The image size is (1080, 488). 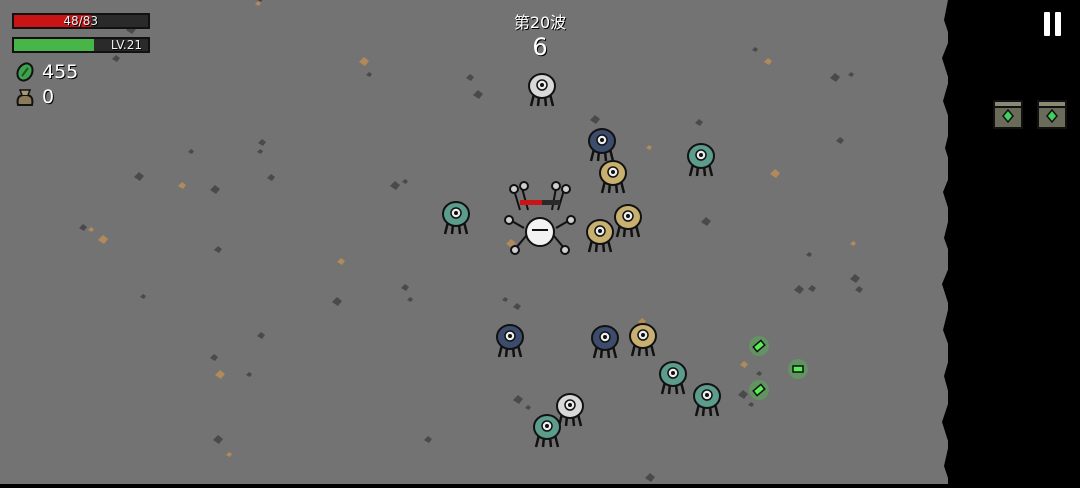 I want to click on bag-icon, so click(x=25, y=97).